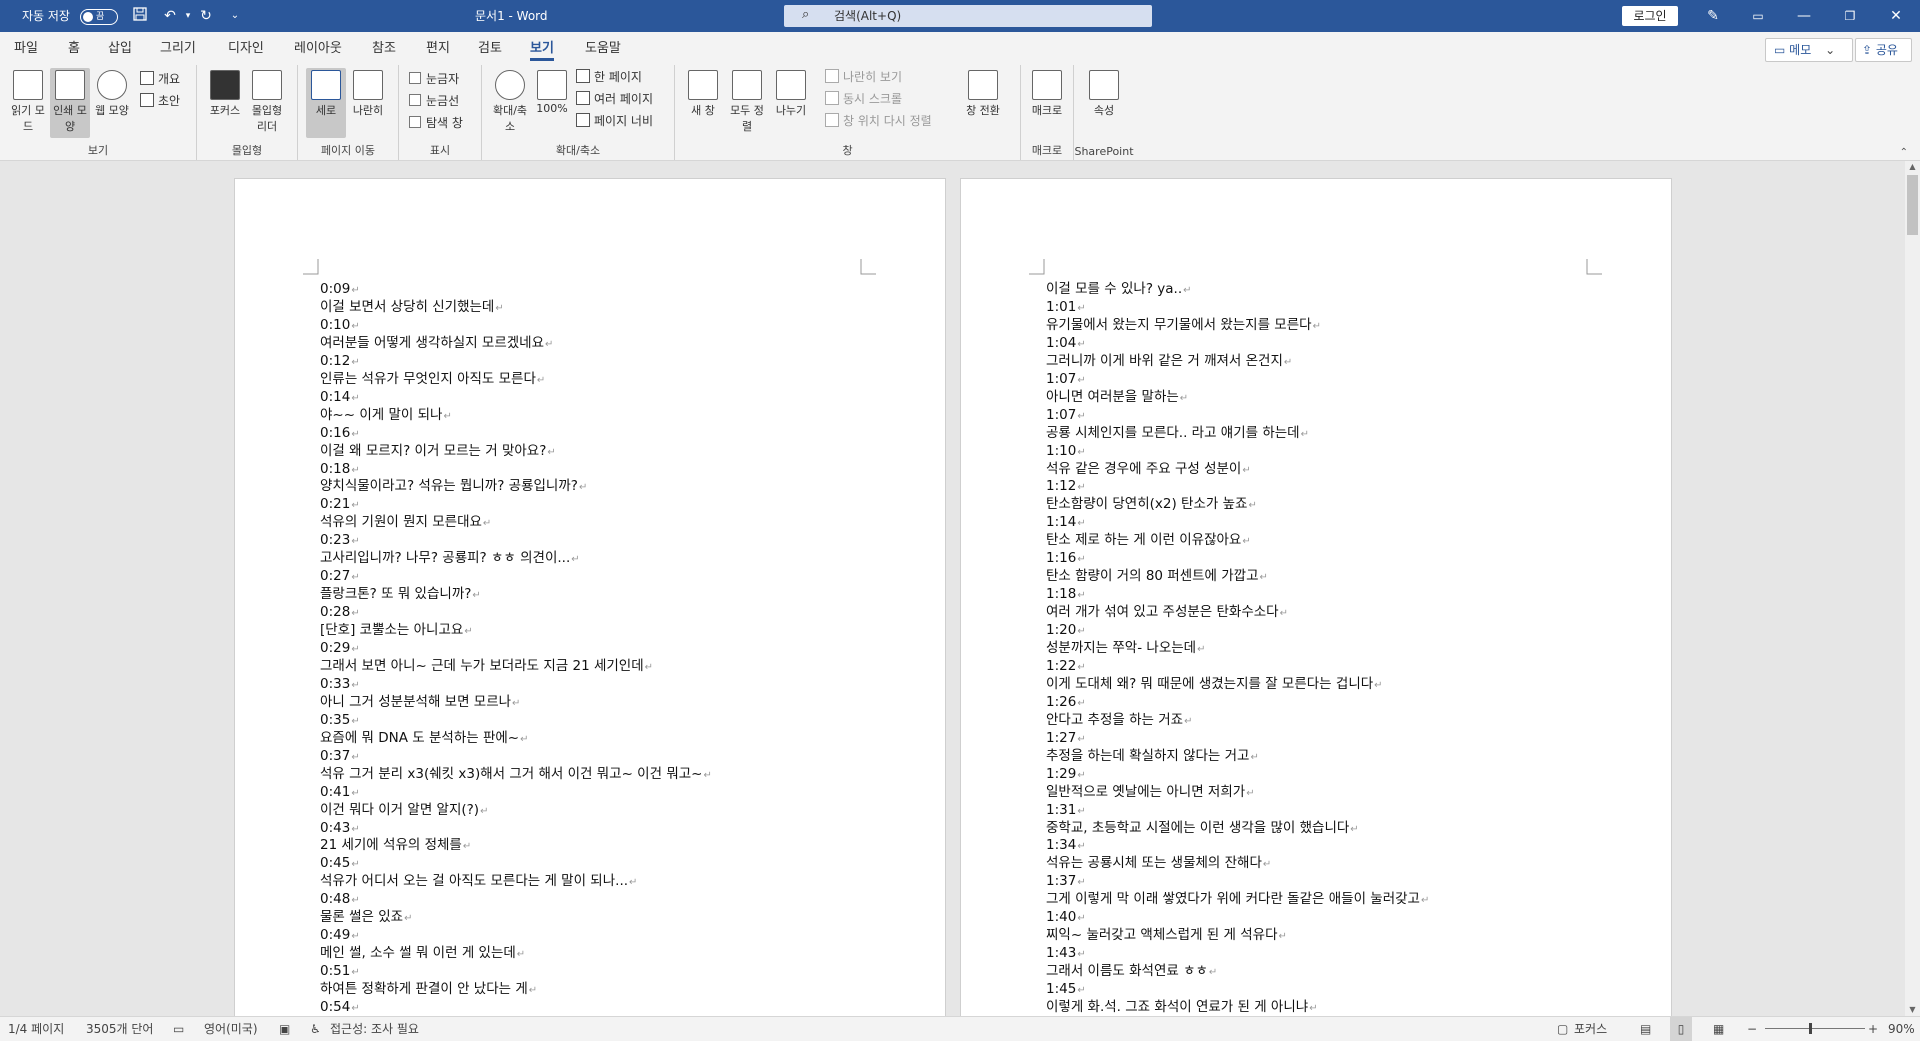 This screenshot has height=1041, width=1920. I want to click on line-text: 1:14, so click(1061, 522).